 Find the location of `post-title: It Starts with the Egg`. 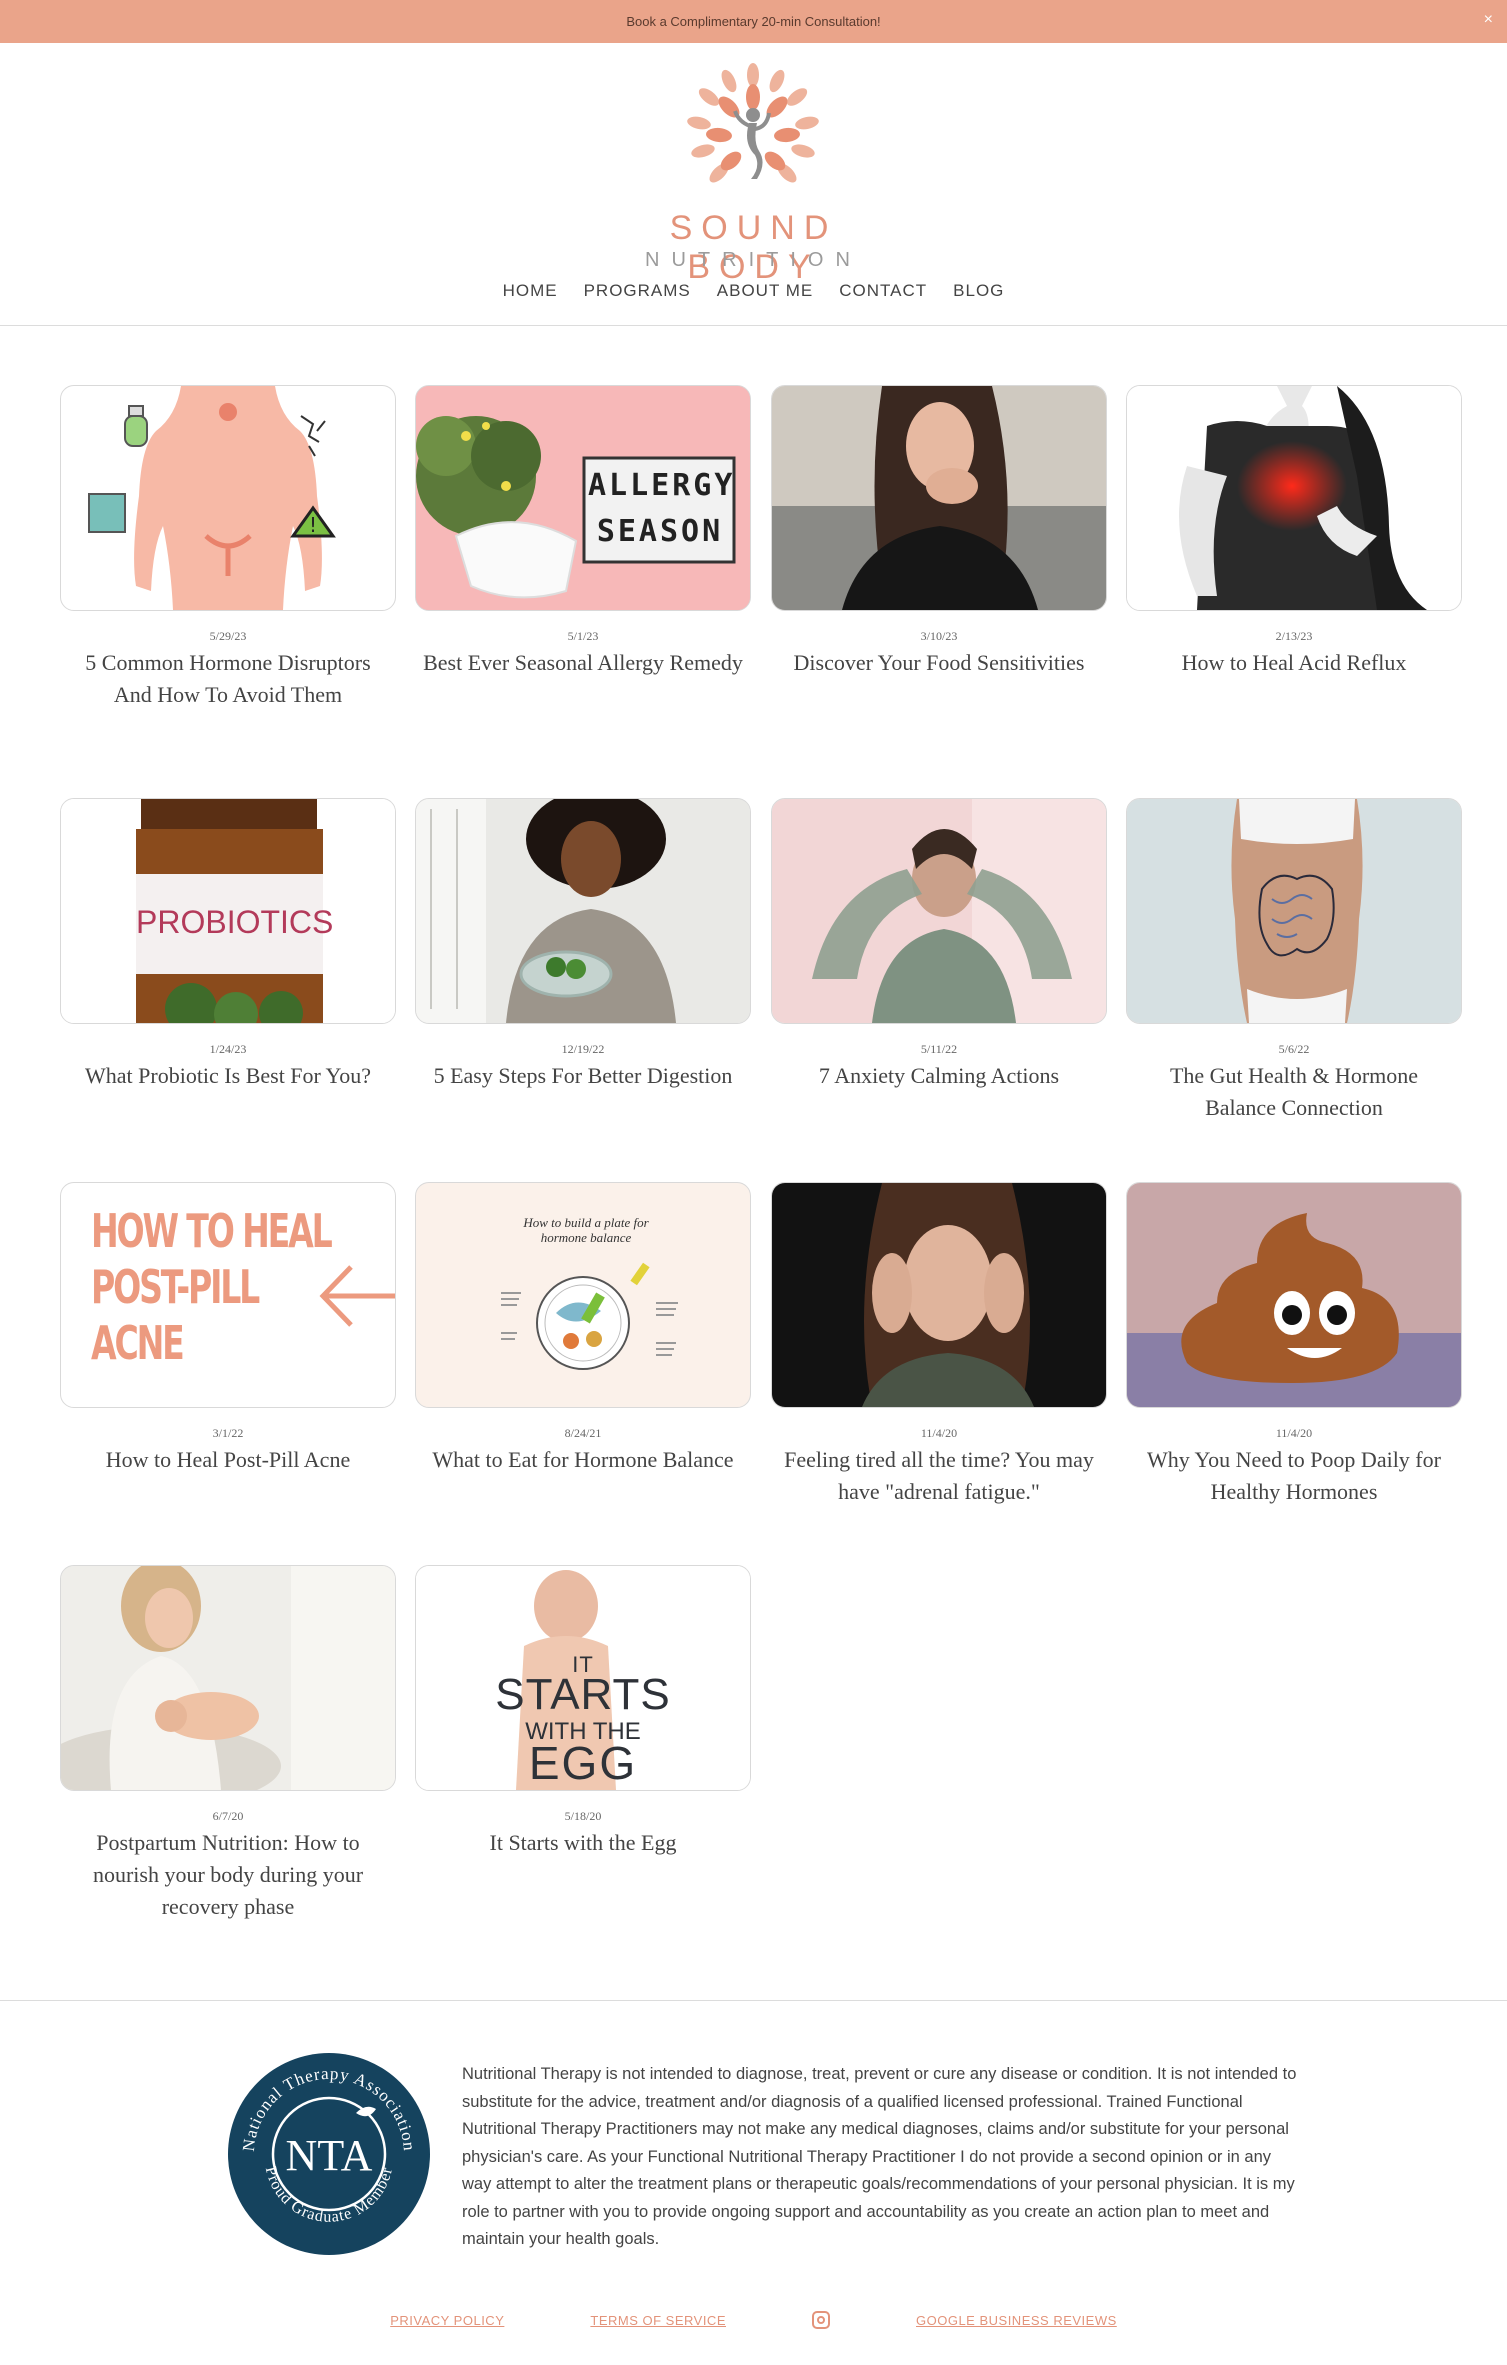

post-title: It Starts with the Egg is located at coordinates (583, 1843).